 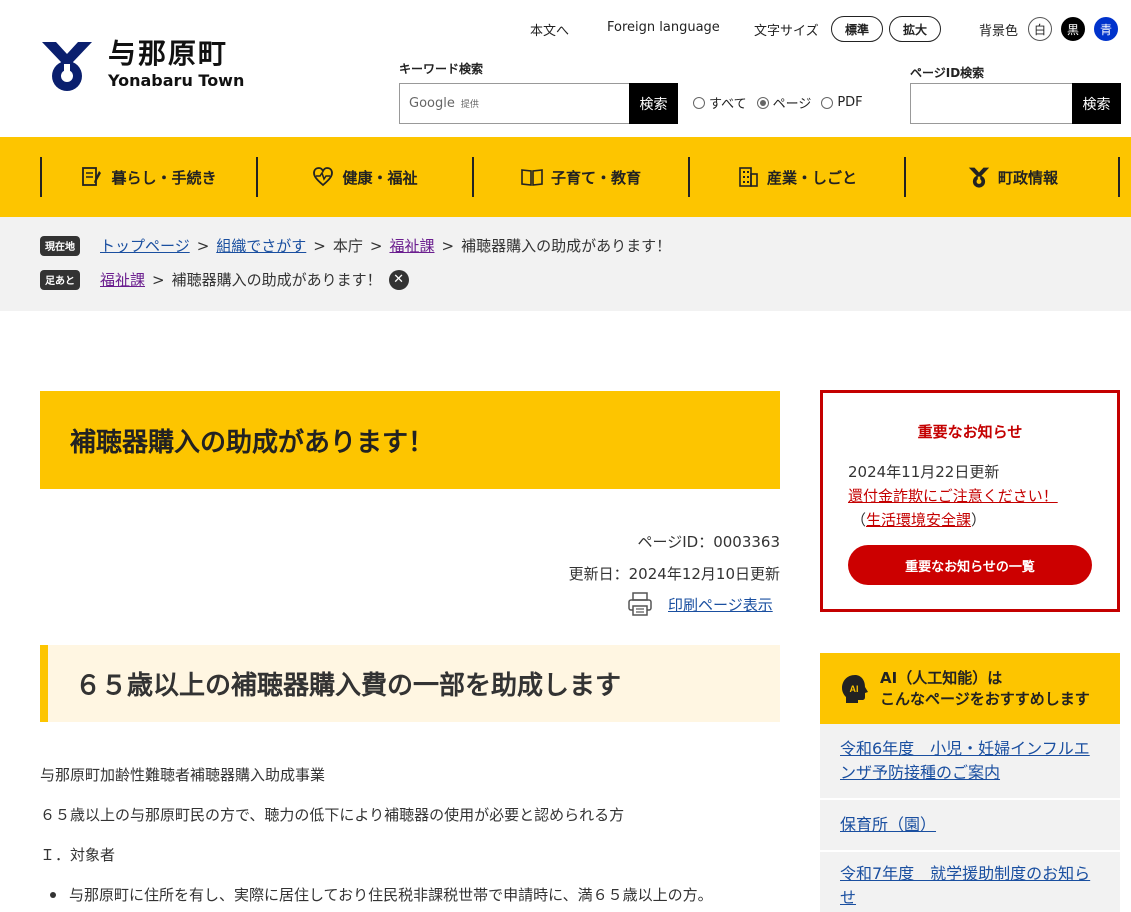 I want to click on print-page-label: 印刷ページ表示, so click(x=720, y=604).